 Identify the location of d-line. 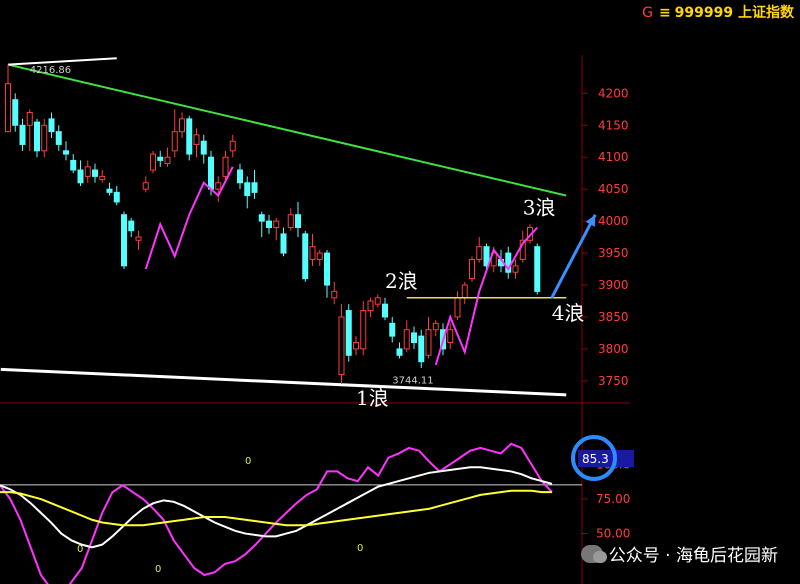
(276, 507).